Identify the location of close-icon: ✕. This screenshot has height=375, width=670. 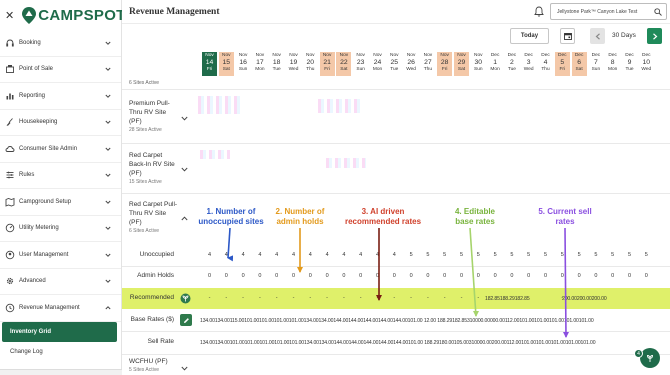
(9, 15).